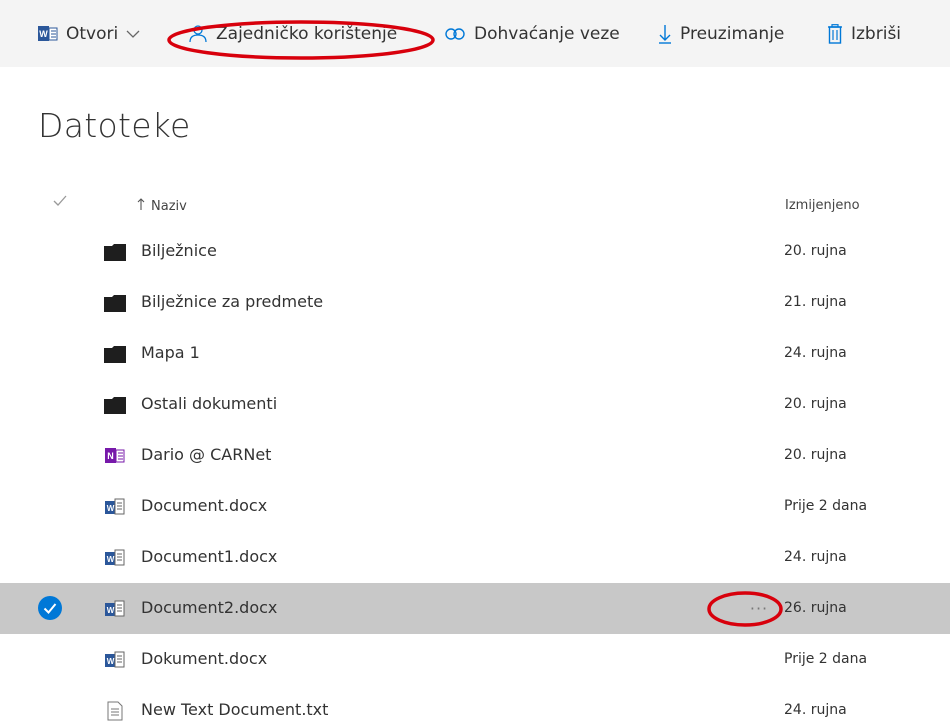 The image size is (950, 725). I want to click on word-app-icon: W, so click(48, 34).